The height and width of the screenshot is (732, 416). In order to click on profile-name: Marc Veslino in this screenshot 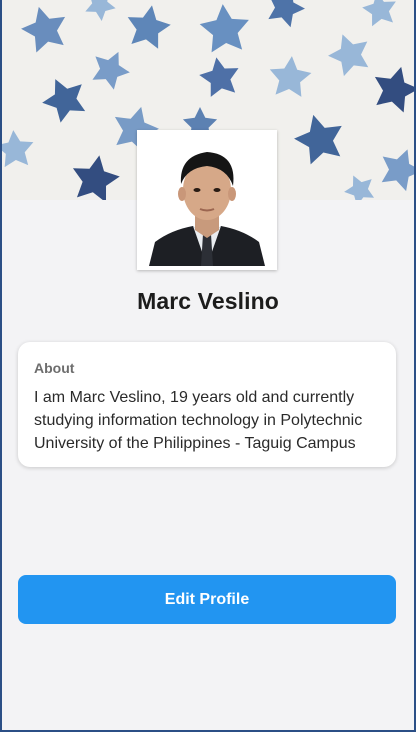, I will do `click(208, 301)`.